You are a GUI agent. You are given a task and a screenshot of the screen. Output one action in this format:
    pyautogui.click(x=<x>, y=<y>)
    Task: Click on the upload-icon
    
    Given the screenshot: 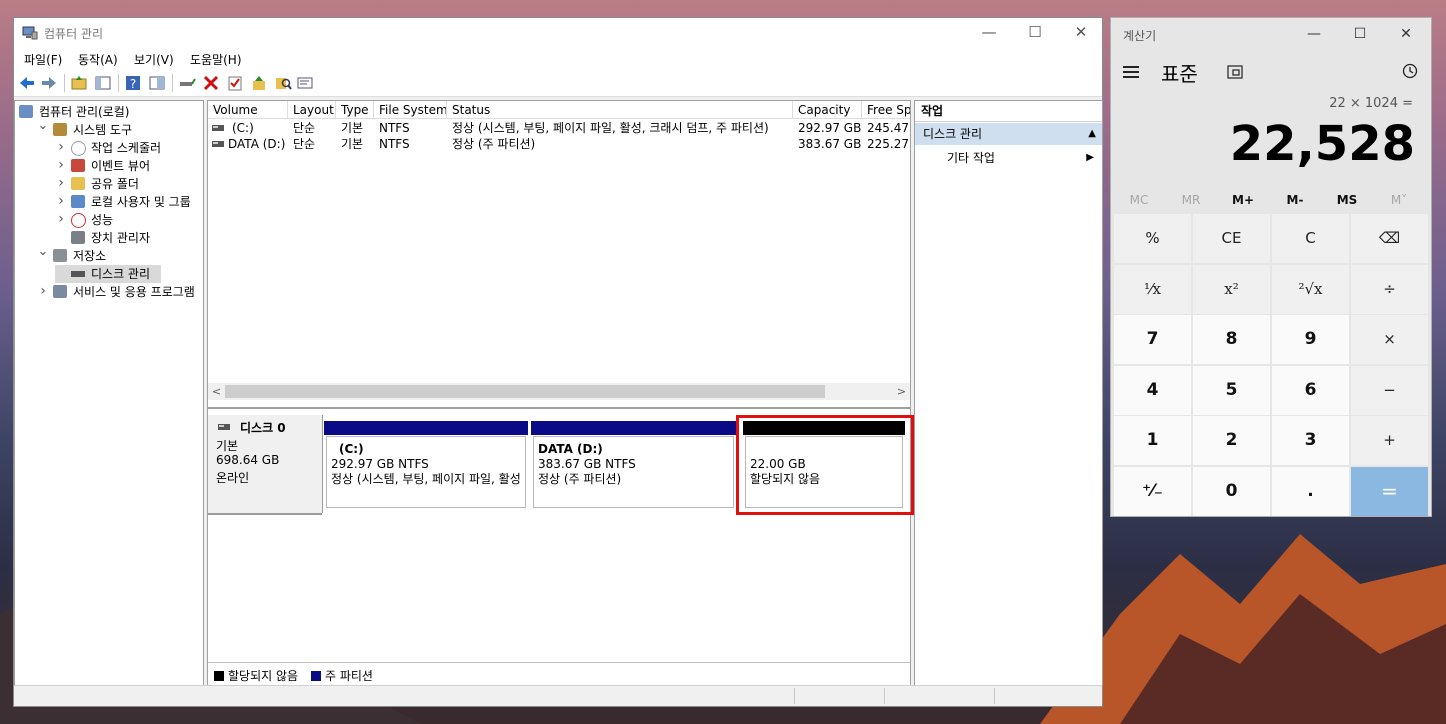 What is the action you would take?
    pyautogui.click(x=259, y=83)
    